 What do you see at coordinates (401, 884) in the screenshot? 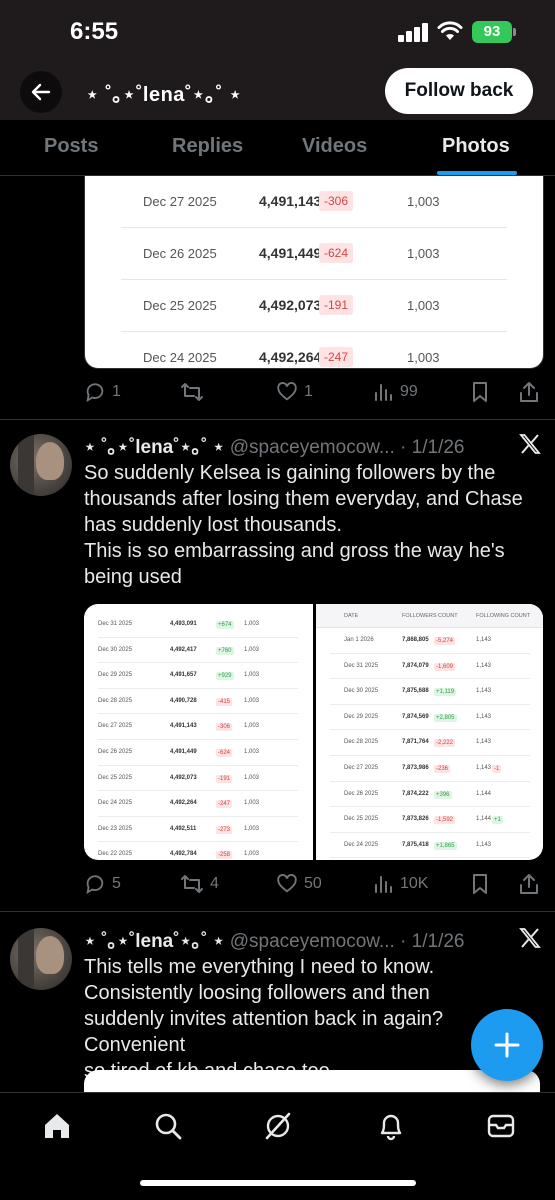
I see `views-button: 10K` at bounding box center [401, 884].